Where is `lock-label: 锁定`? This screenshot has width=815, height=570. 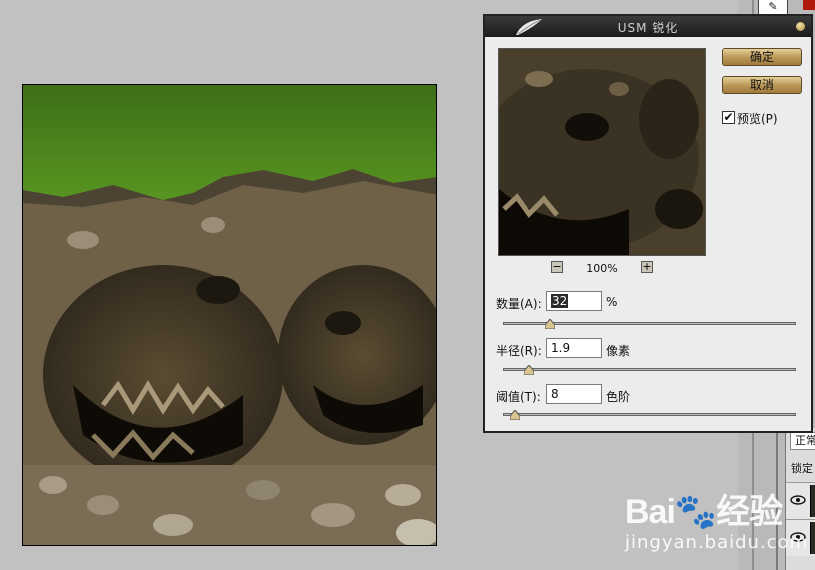
lock-label: 锁定 is located at coordinates (802, 468).